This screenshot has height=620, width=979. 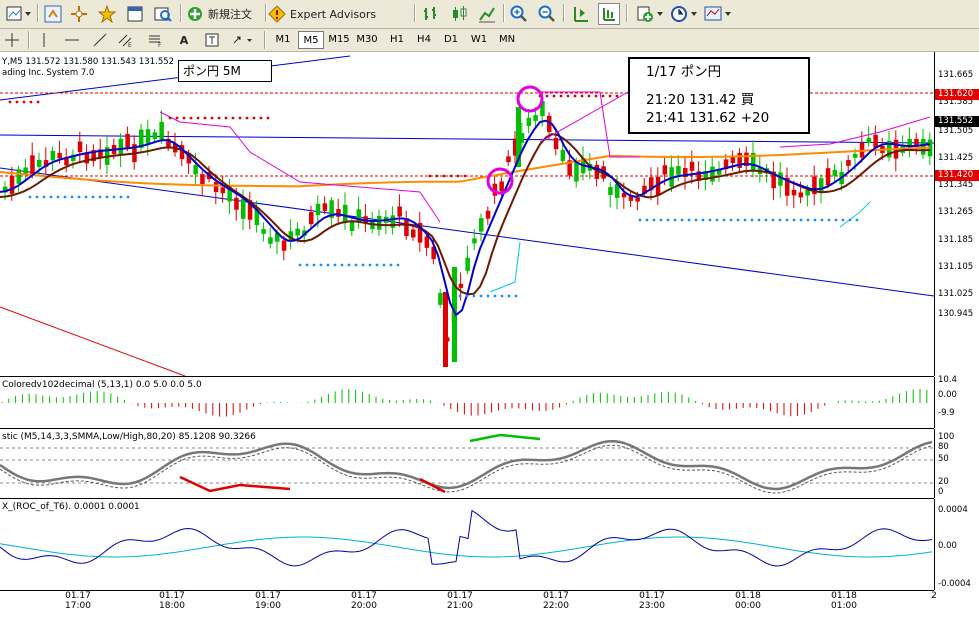 What do you see at coordinates (459, 14) in the screenshot?
I see `candlestick-icon` at bounding box center [459, 14].